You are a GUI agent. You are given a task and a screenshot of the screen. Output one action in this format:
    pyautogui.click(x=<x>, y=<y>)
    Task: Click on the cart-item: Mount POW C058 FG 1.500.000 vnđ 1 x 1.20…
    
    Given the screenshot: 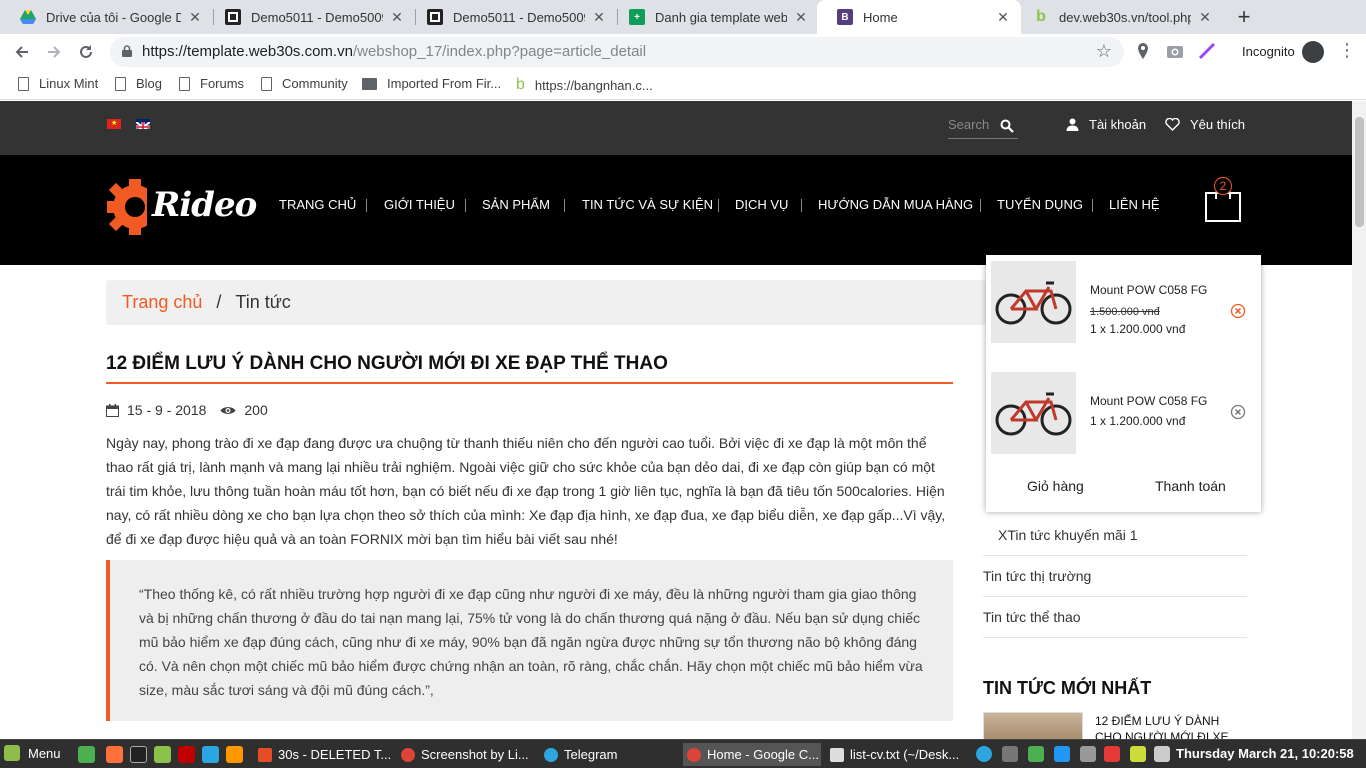 What is the action you would take?
    pyautogui.click(x=1123, y=302)
    